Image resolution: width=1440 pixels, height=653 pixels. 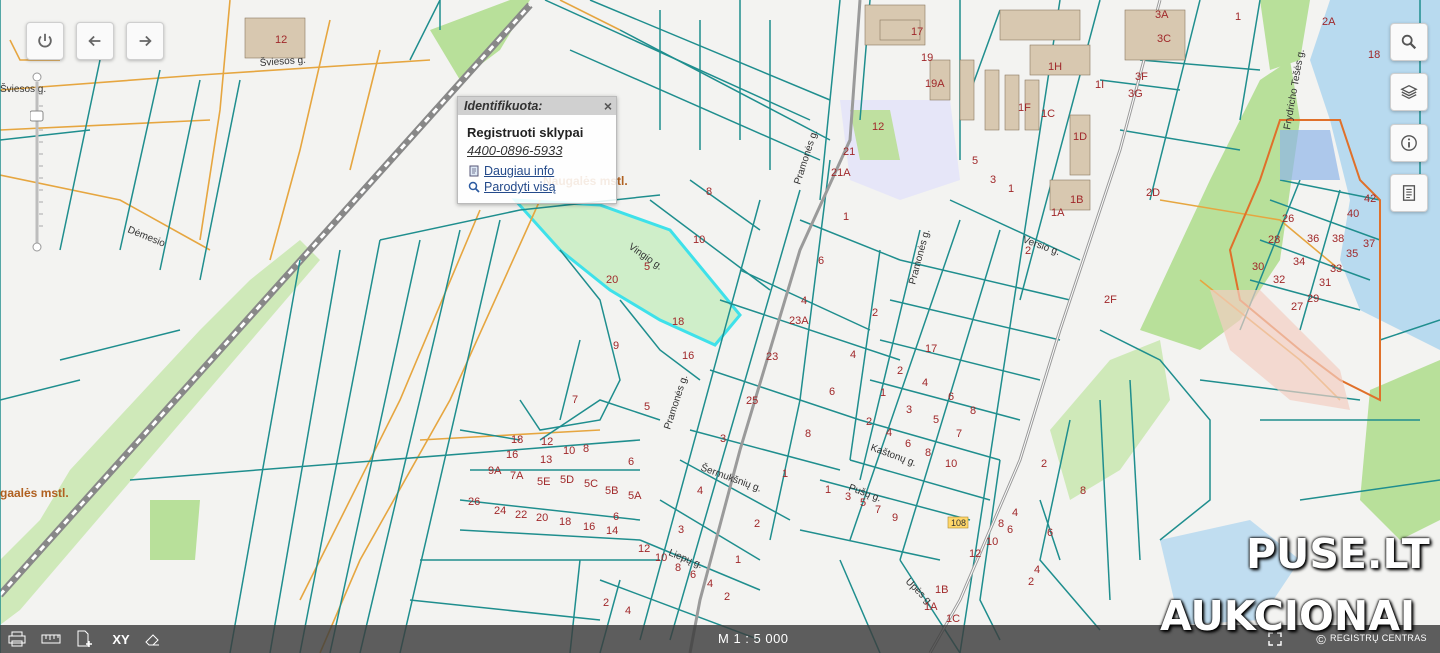 I want to click on svg-text: 24, so click(x=500, y=511).